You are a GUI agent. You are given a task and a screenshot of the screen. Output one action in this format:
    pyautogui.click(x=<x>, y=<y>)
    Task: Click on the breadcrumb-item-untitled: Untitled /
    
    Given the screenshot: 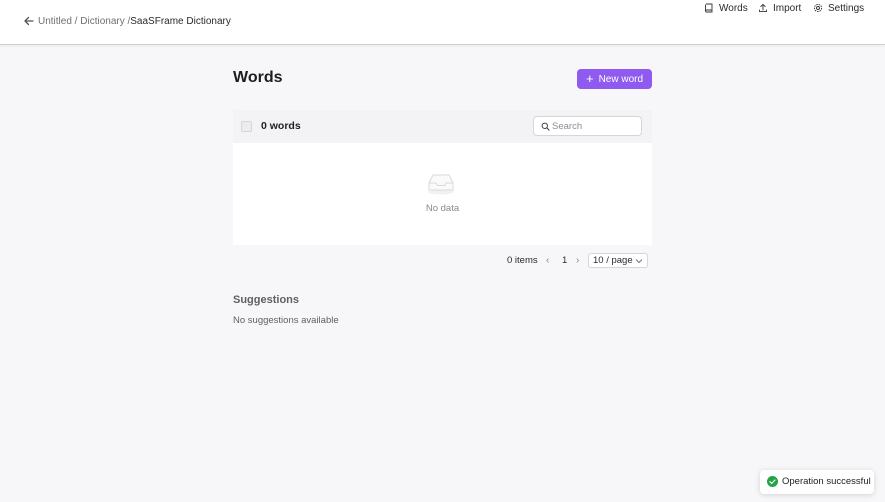 What is the action you would take?
    pyautogui.click(x=57, y=21)
    